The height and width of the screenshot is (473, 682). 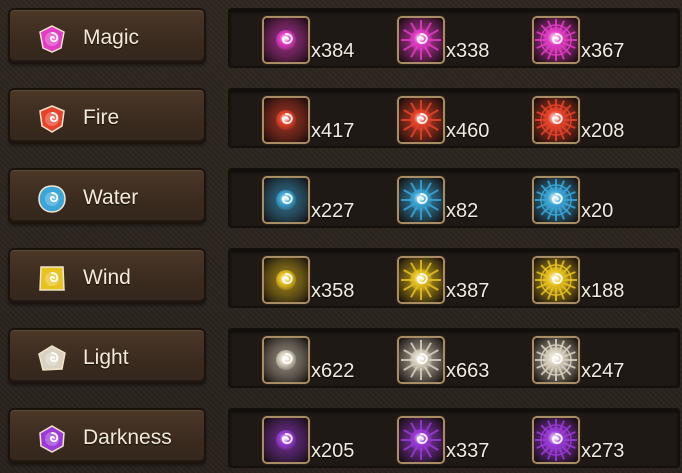 What do you see at coordinates (52, 279) in the screenshot?
I see `wind-element-icon` at bounding box center [52, 279].